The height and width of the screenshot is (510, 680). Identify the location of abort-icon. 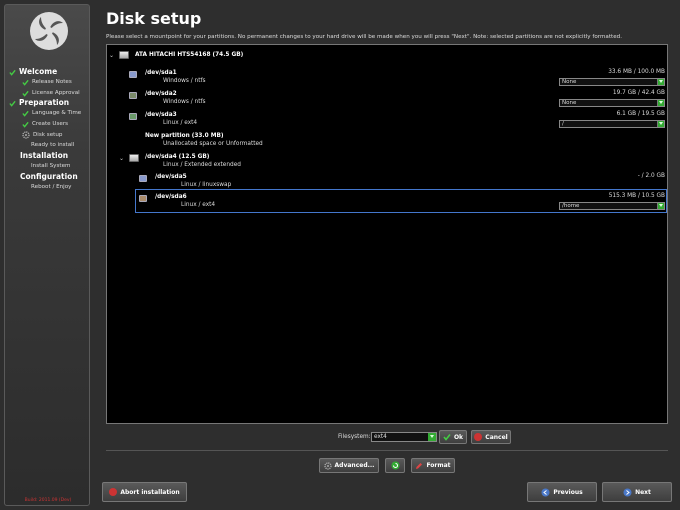
(113, 492).